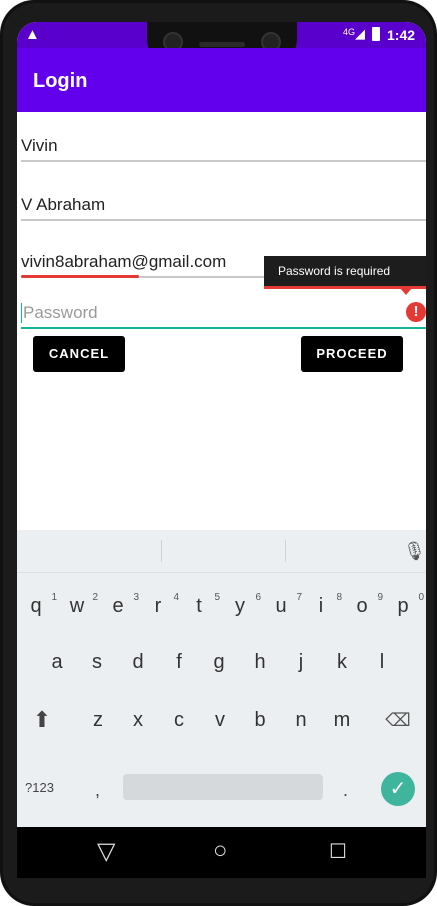  Describe the element at coordinates (21, 313) in the screenshot. I see `text-cursor` at that location.